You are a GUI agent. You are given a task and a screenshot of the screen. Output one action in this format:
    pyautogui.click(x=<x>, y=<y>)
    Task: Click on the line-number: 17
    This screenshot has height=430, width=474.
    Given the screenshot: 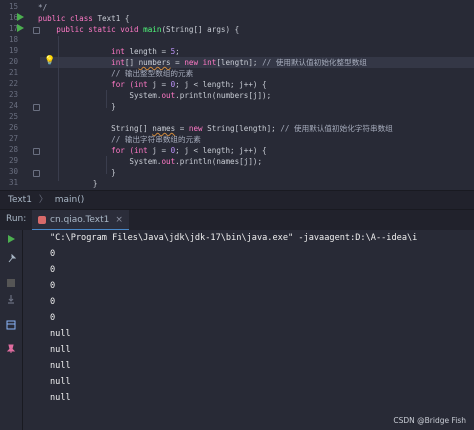 What is the action you would take?
    pyautogui.click(x=13, y=28)
    